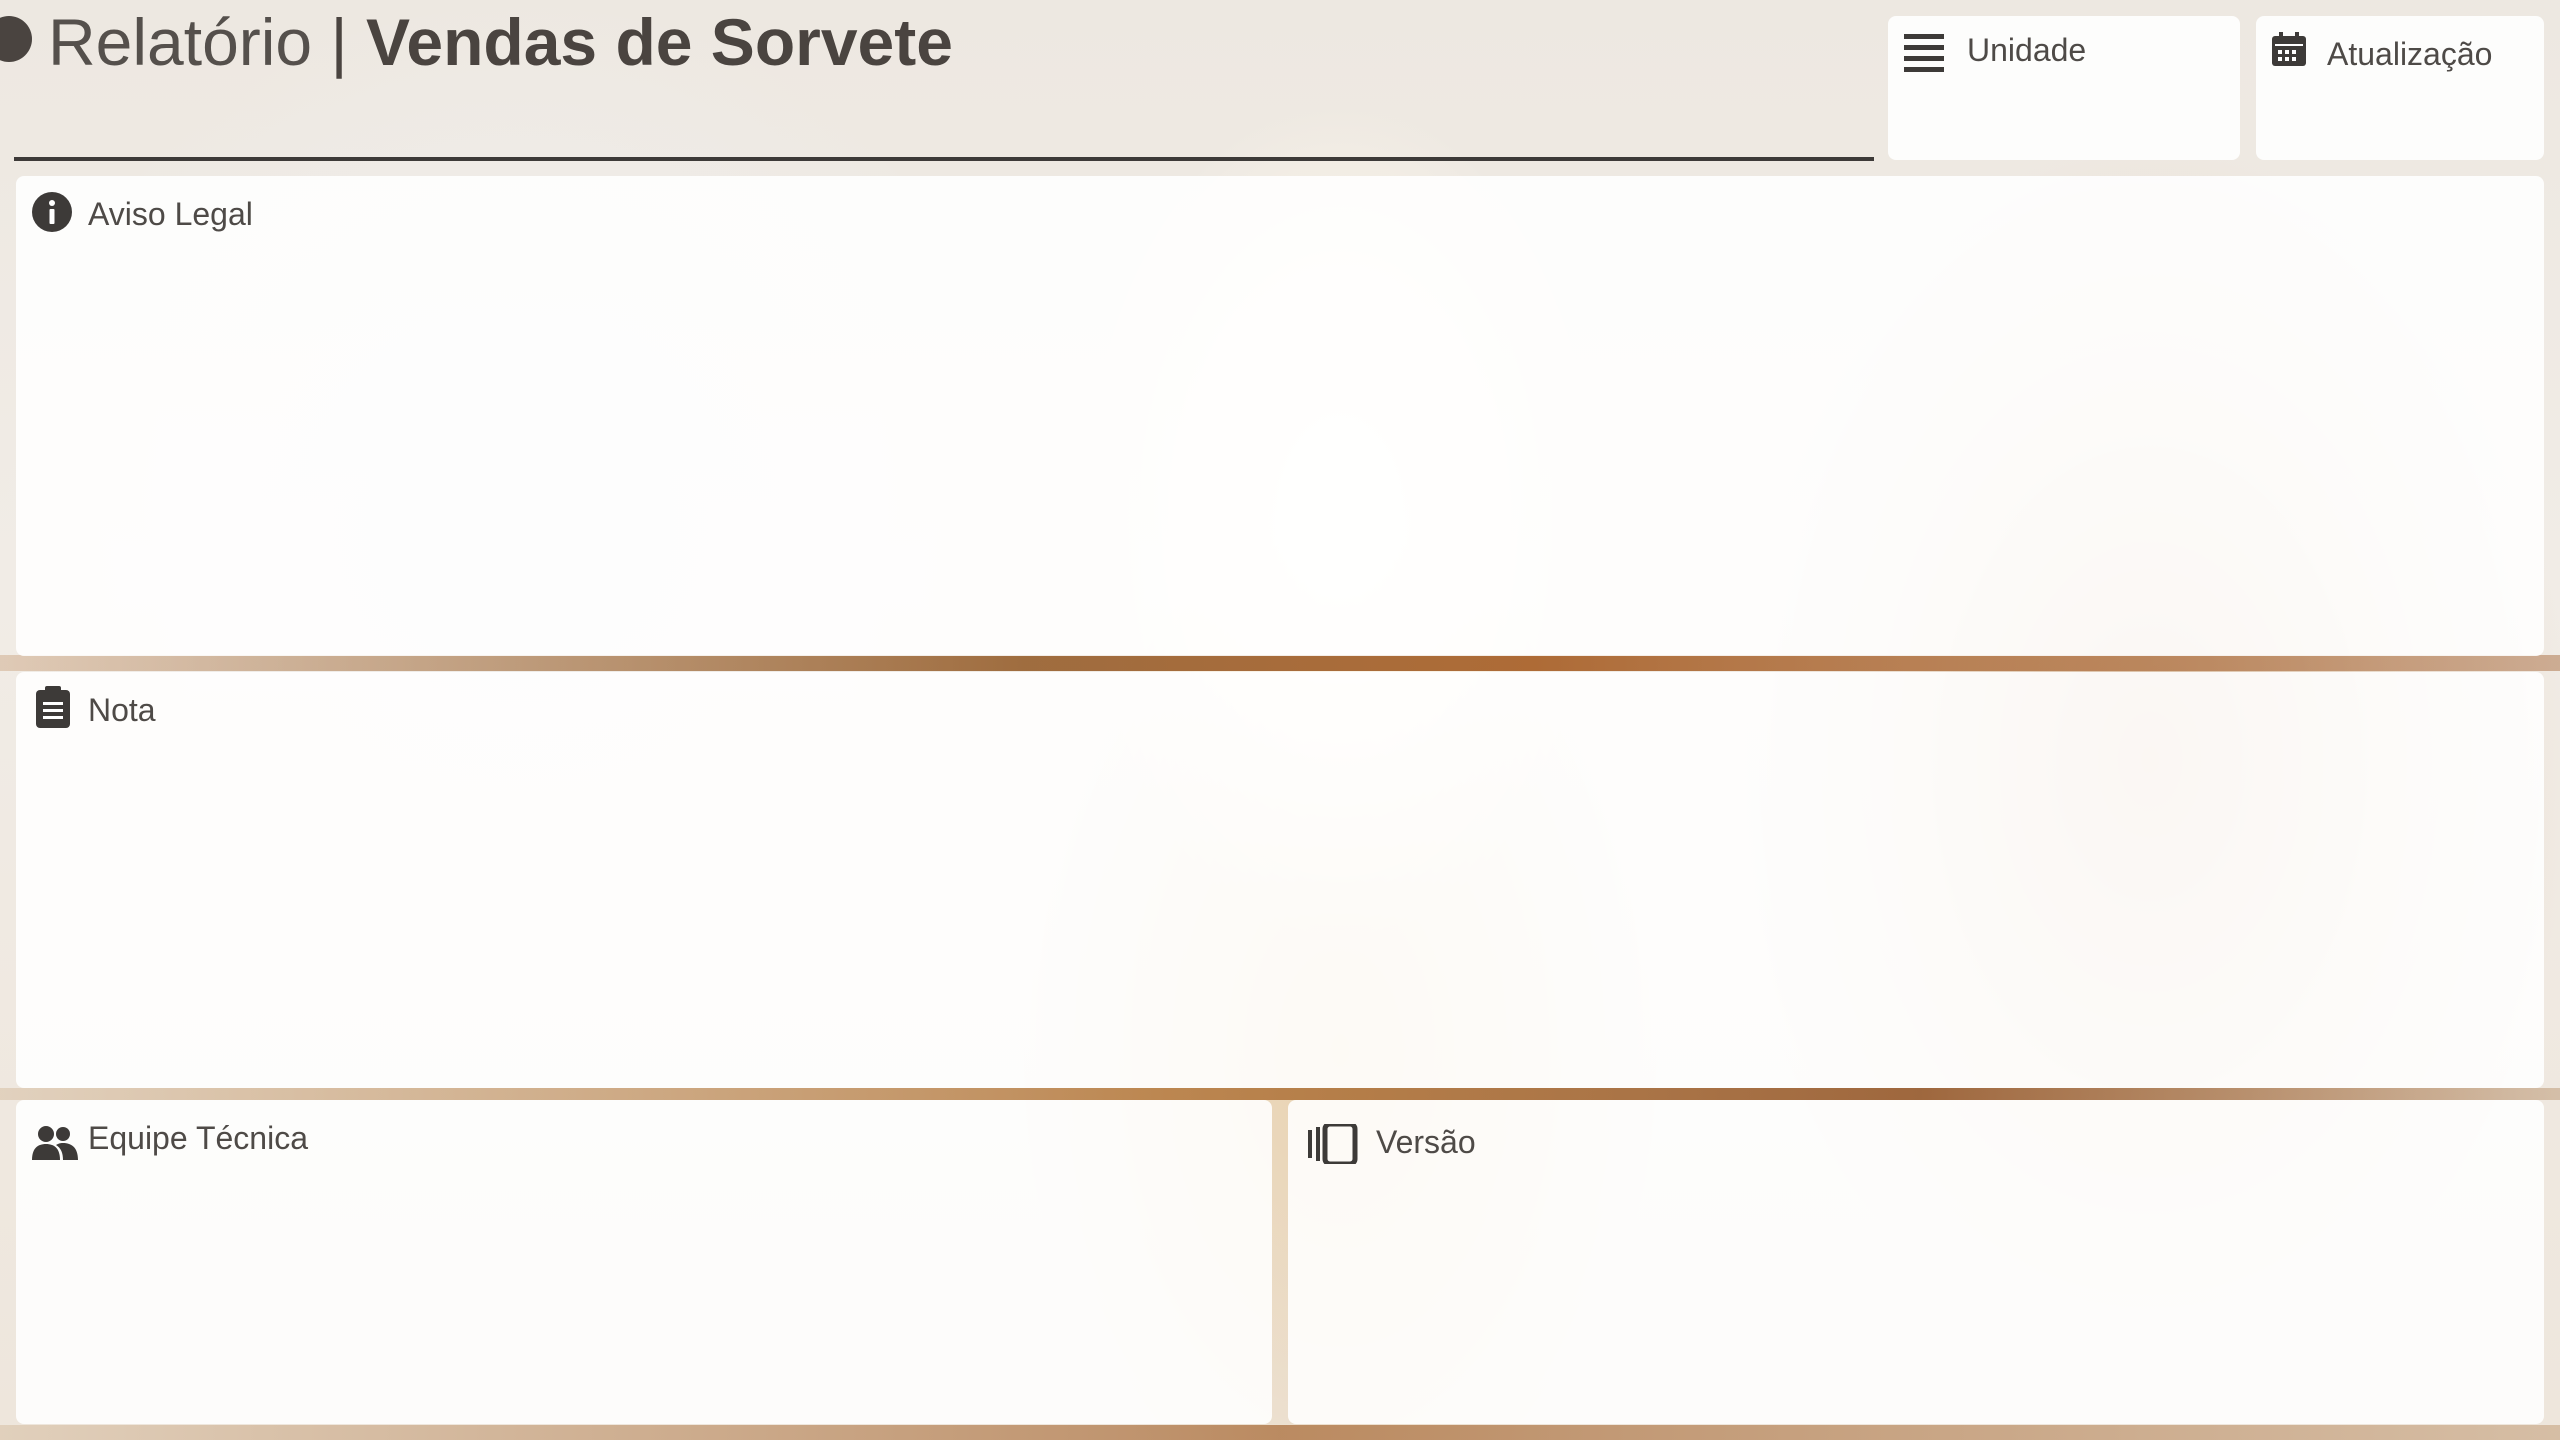  I want to click on equipe-tecnica-label: Equipe Técnica, so click(198, 1138).